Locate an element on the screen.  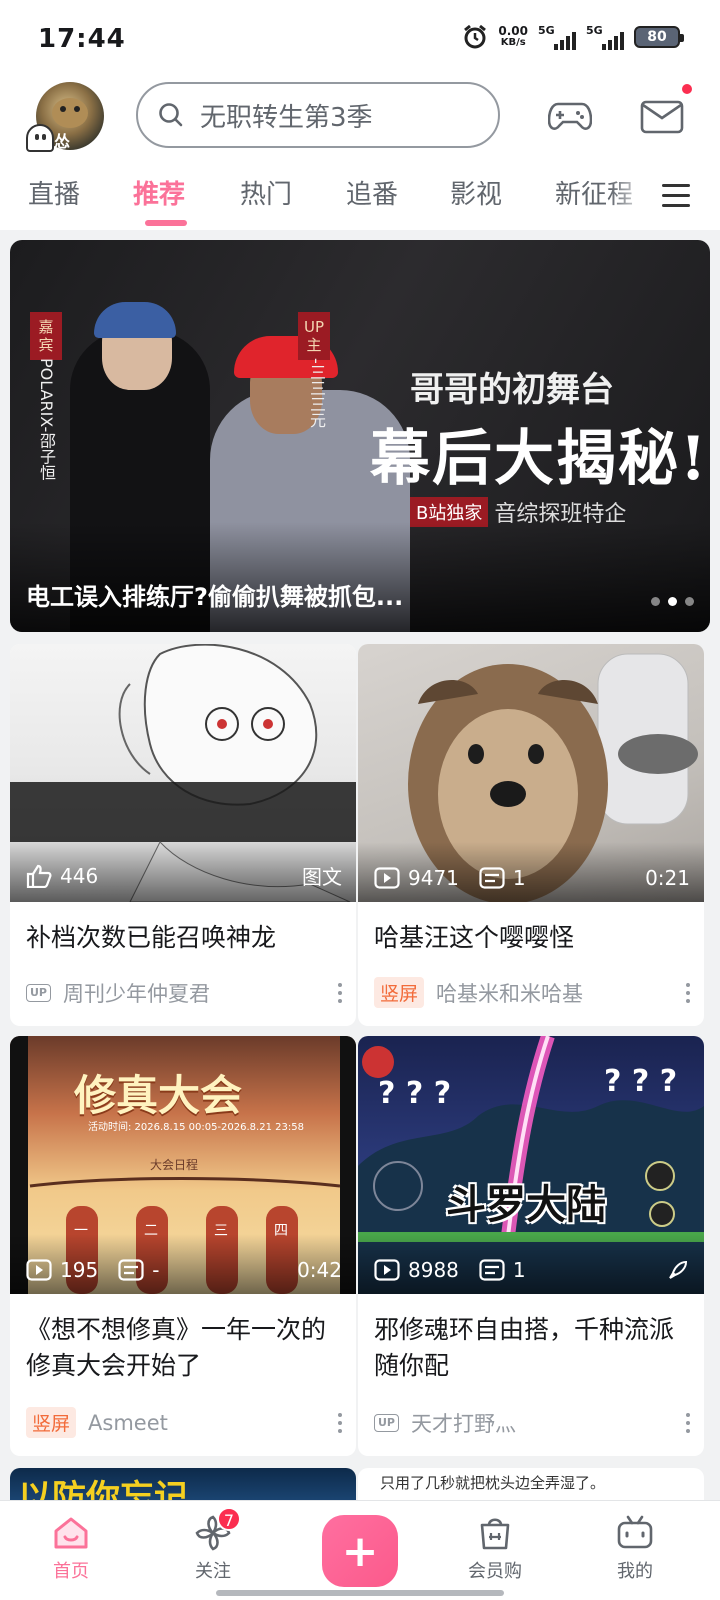
banner-title-line2: 幕后大揭秘! is located at coordinates (539, 459).